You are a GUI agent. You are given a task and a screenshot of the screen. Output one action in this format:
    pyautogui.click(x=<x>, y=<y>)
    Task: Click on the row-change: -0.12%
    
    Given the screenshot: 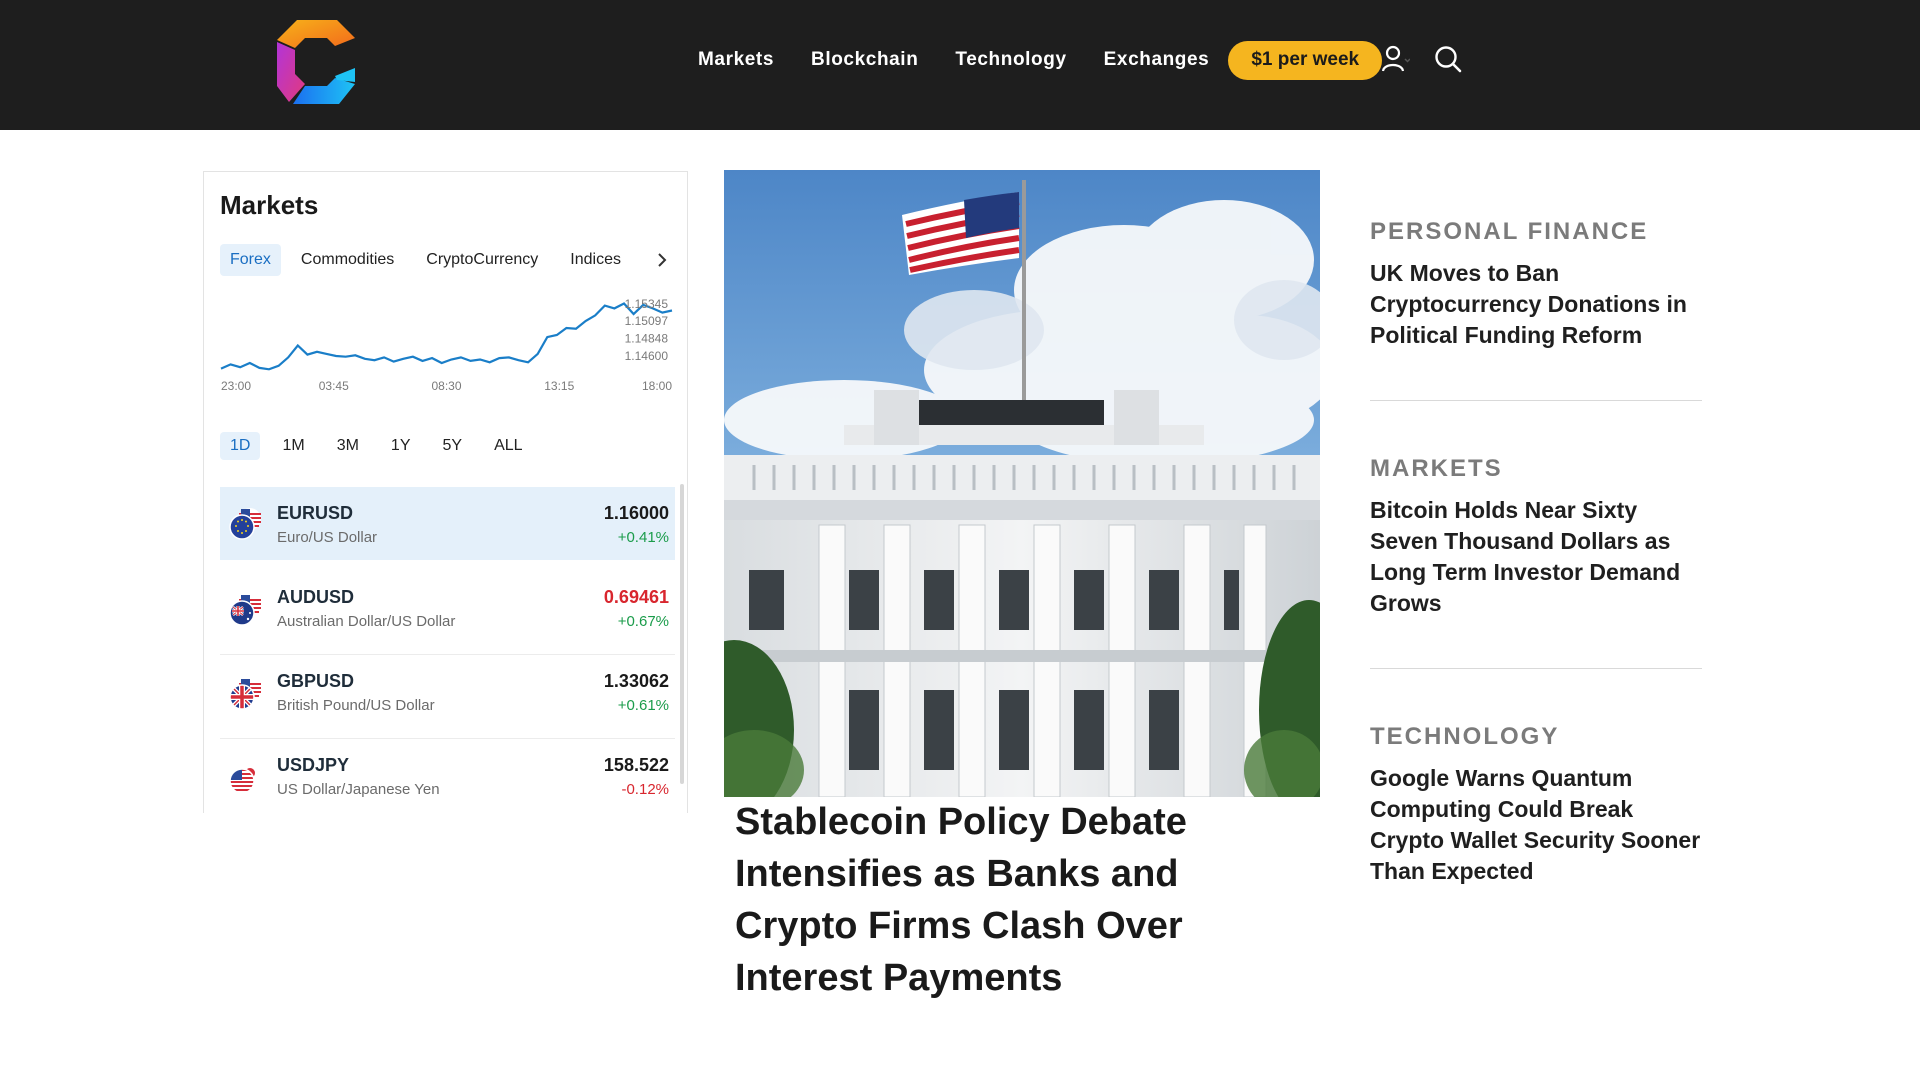 What is the action you would take?
    pyautogui.click(x=645, y=789)
    